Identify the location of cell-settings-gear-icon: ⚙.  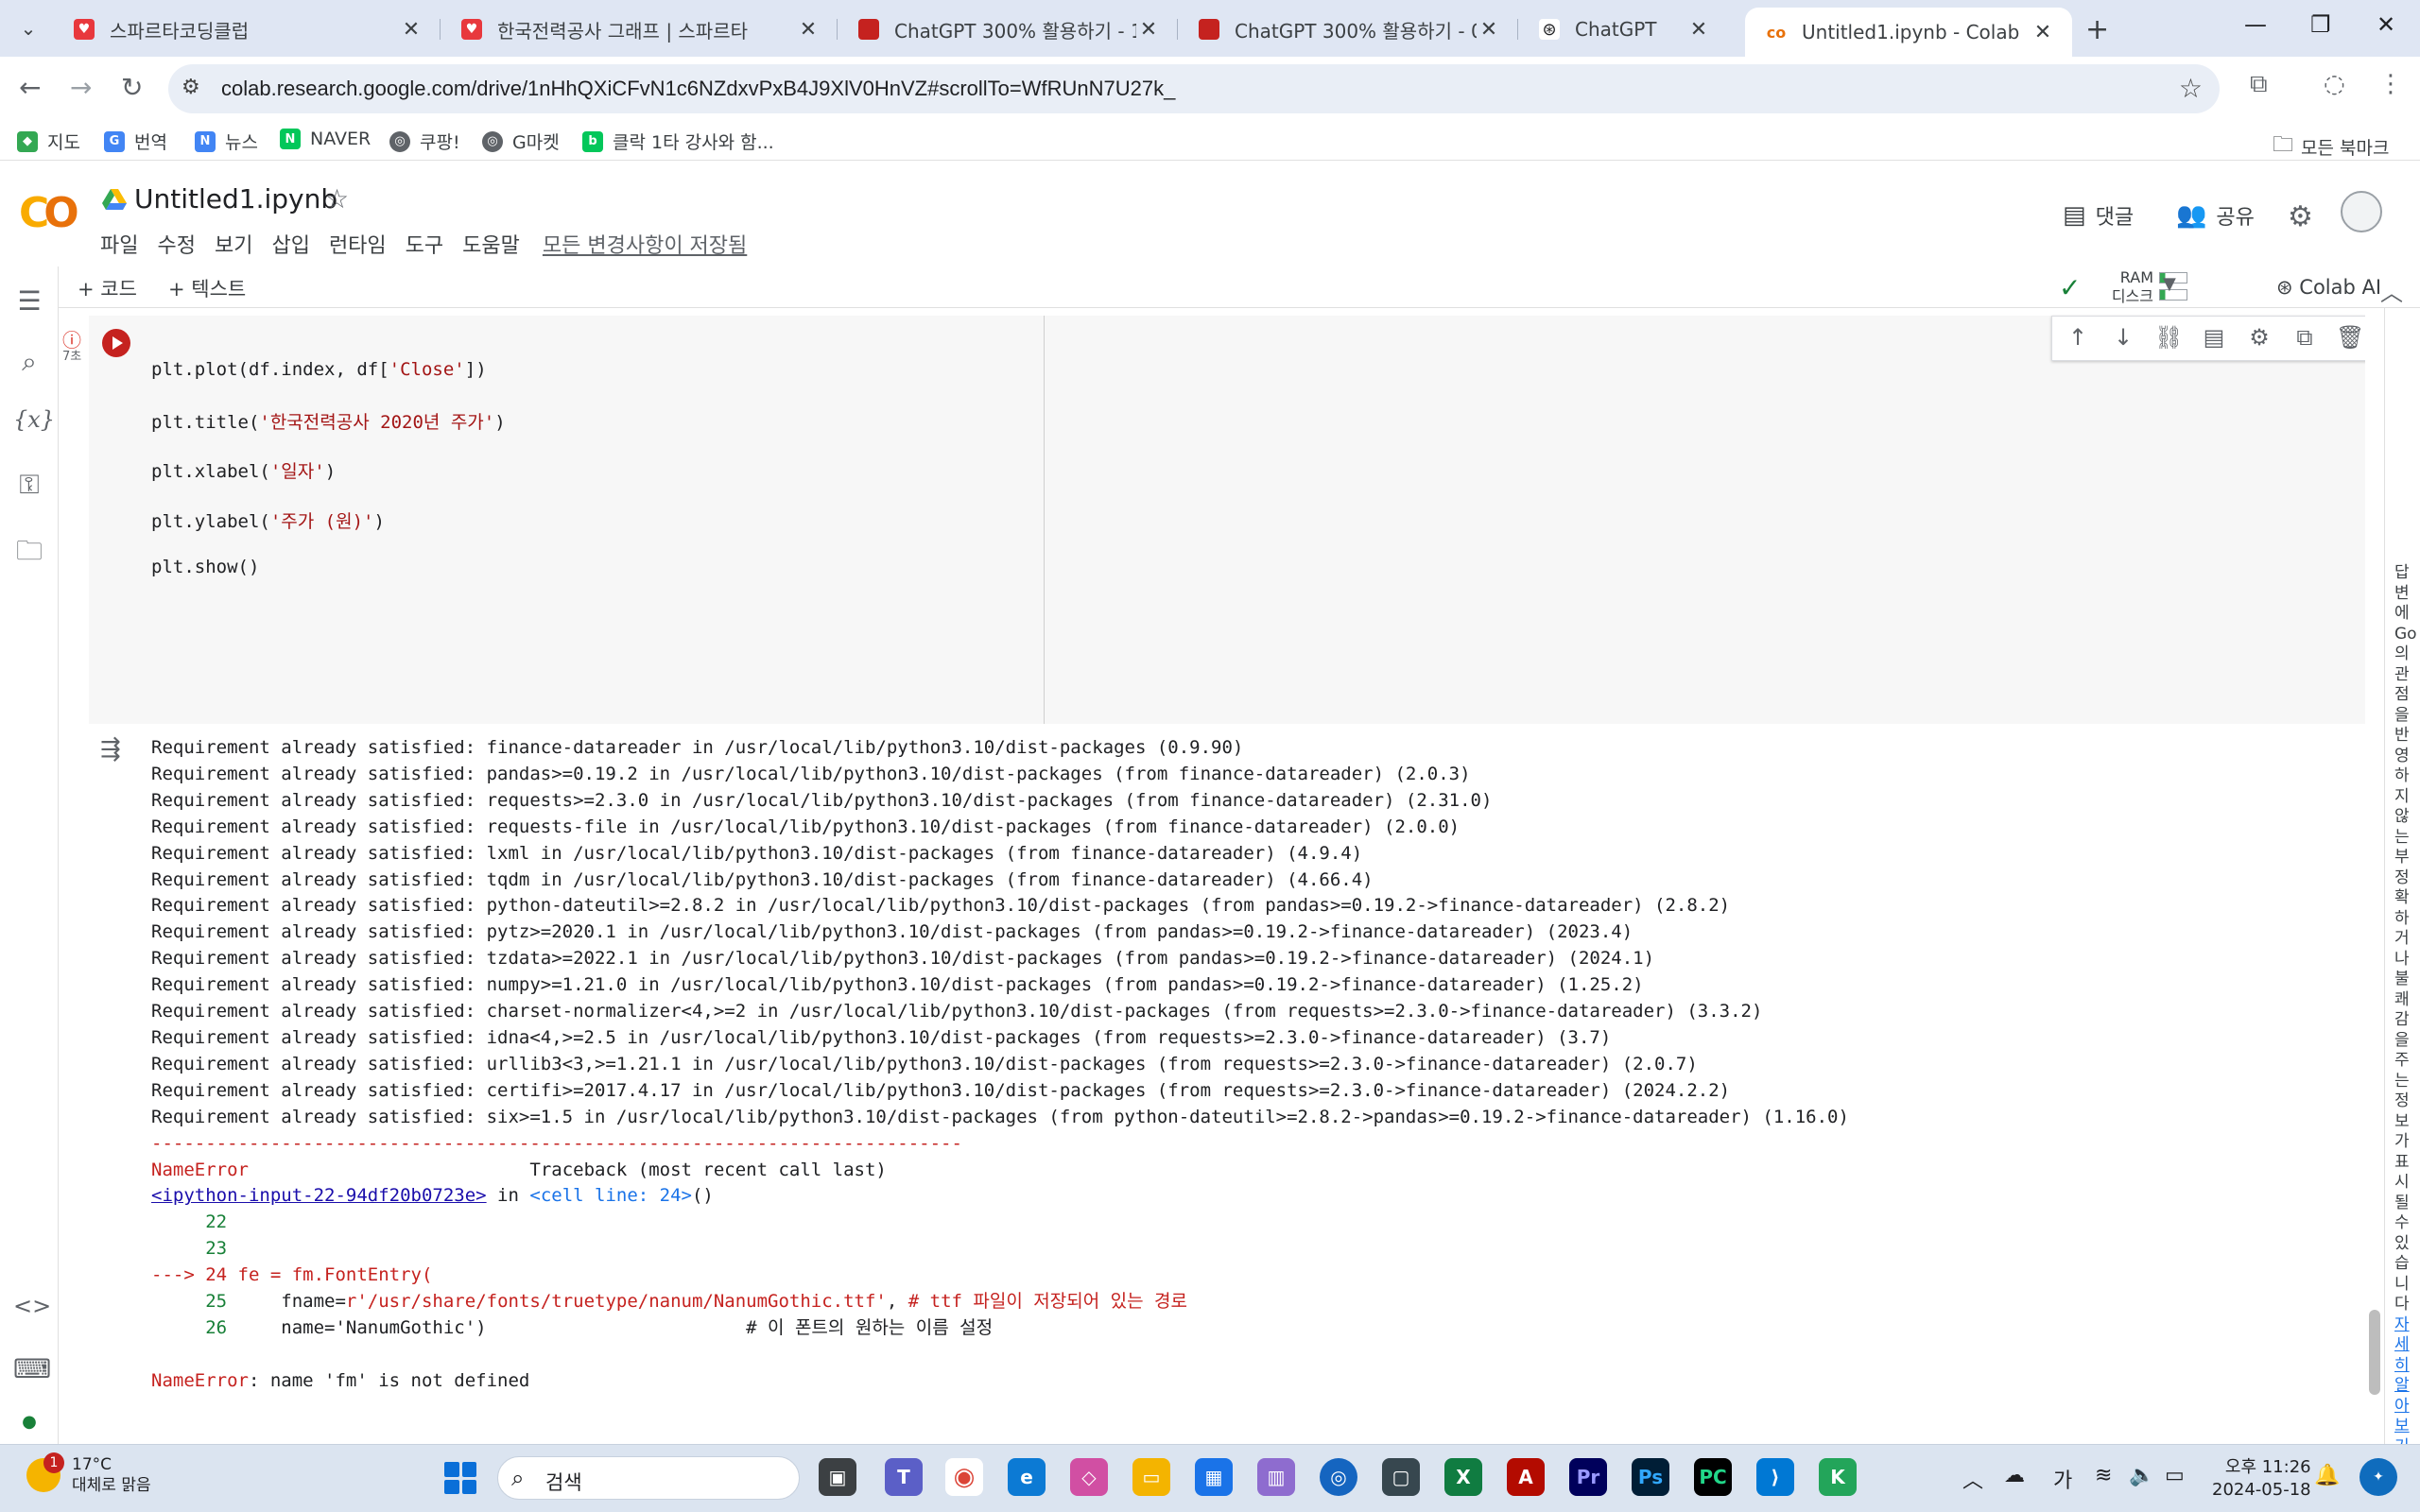
(2259, 337).